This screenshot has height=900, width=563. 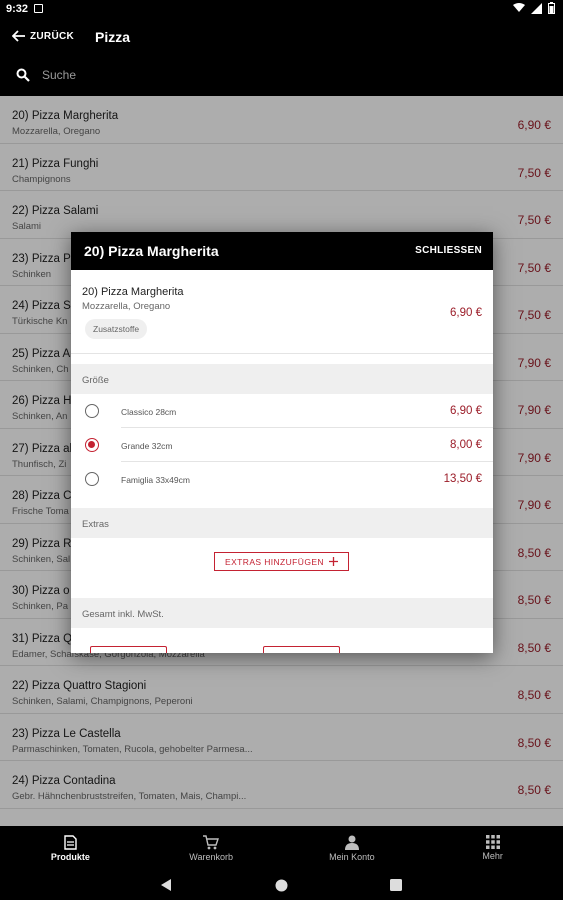 I want to click on size-option-classico: Classico 28cm 6,90 €, so click(x=282, y=411).